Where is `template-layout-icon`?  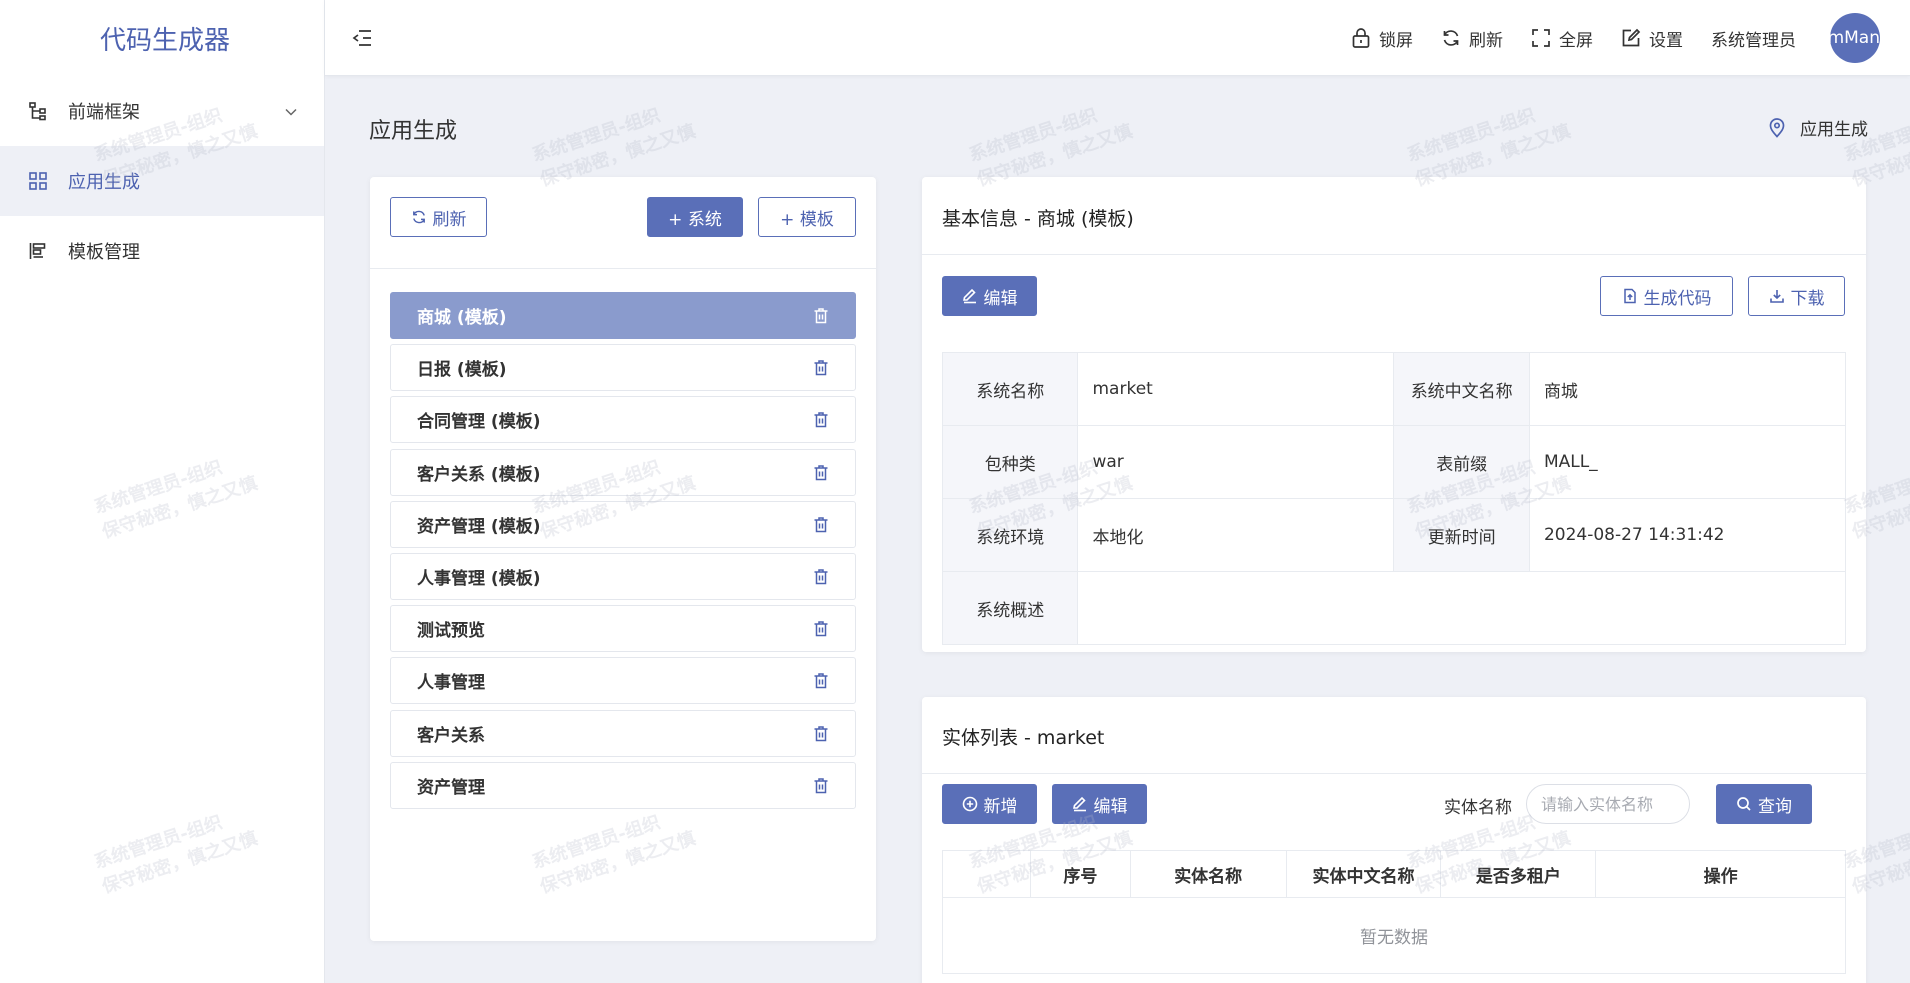
template-layout-icon is located at coordinates (38, 251).